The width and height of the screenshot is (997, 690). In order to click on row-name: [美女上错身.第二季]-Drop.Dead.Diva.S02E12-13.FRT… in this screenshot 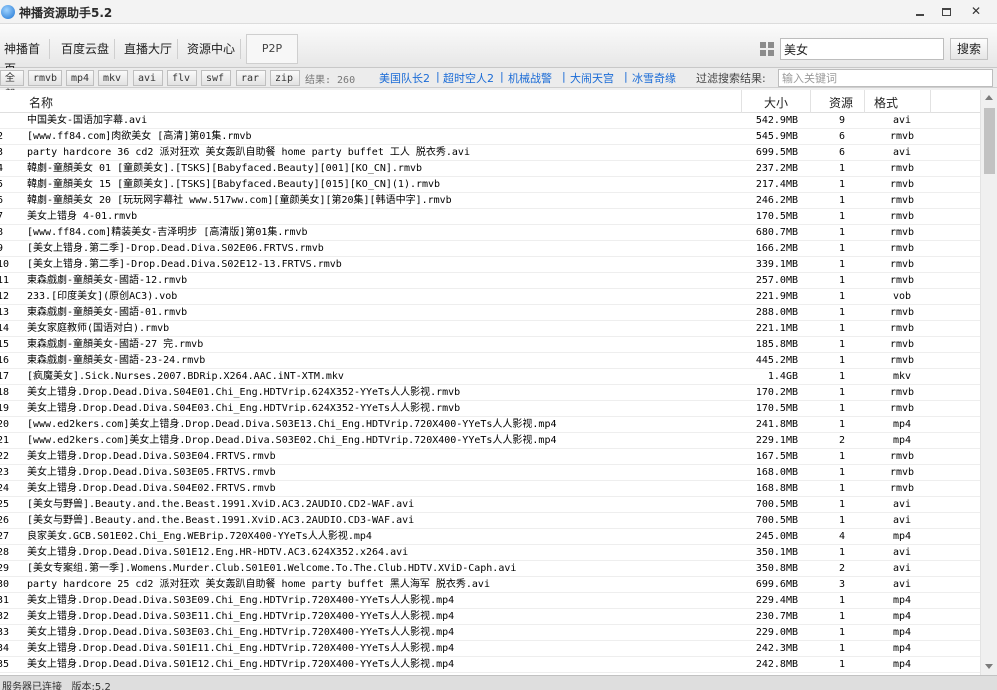, I will do `click(184, 264)`.